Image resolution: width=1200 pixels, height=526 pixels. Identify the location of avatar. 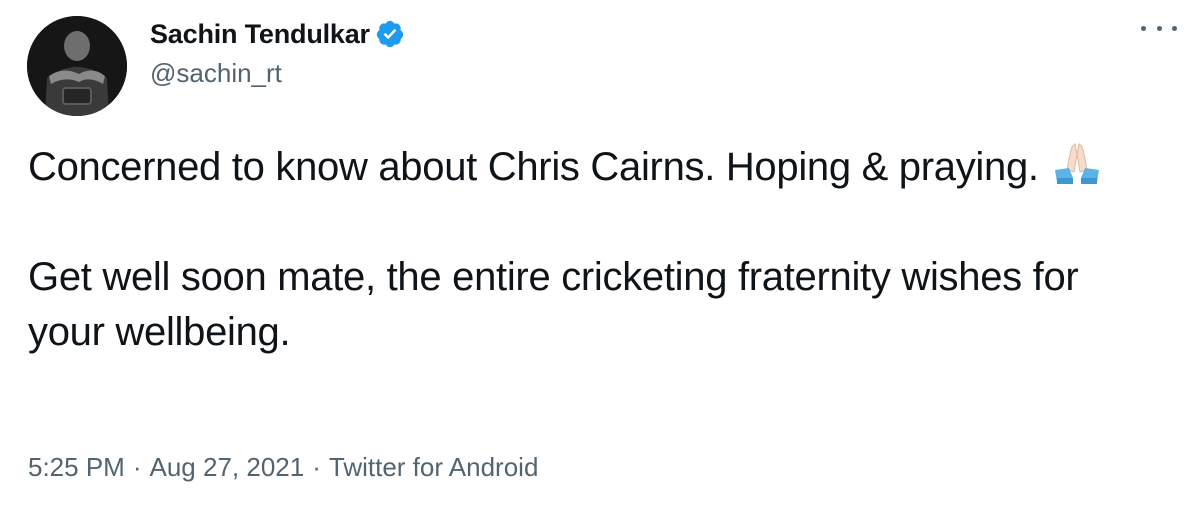
(77, 66).